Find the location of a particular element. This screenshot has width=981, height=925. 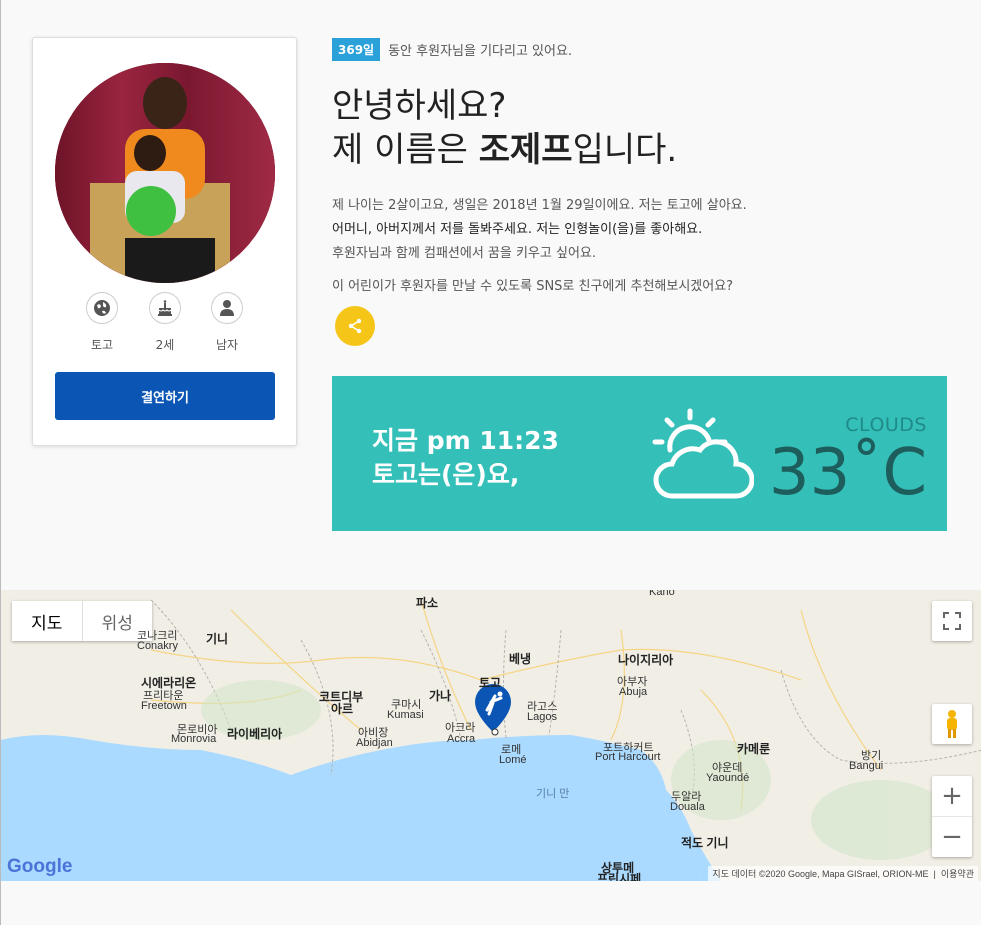

child-name: 조제프 is located at coordinates (525, 150).